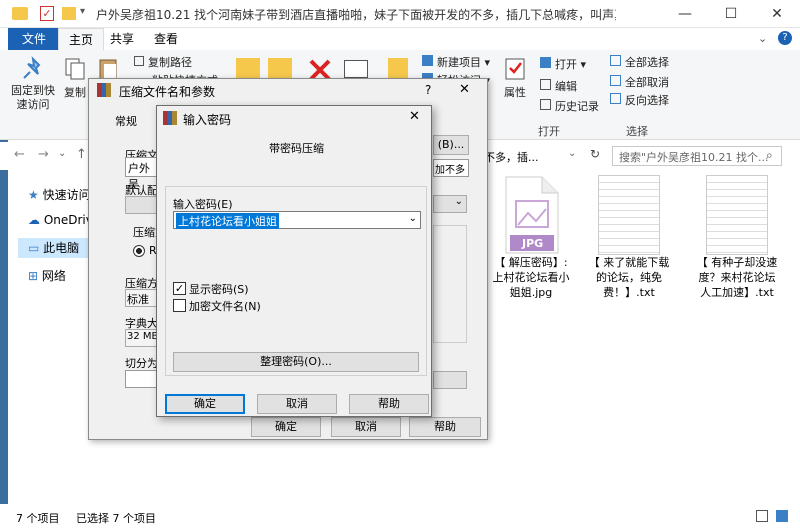 This screenshot has width=800, height=531. Describe the element at coordinates (47, 13) in the screenshot. I see `checkmark-qat-icon: ✓` at that location.